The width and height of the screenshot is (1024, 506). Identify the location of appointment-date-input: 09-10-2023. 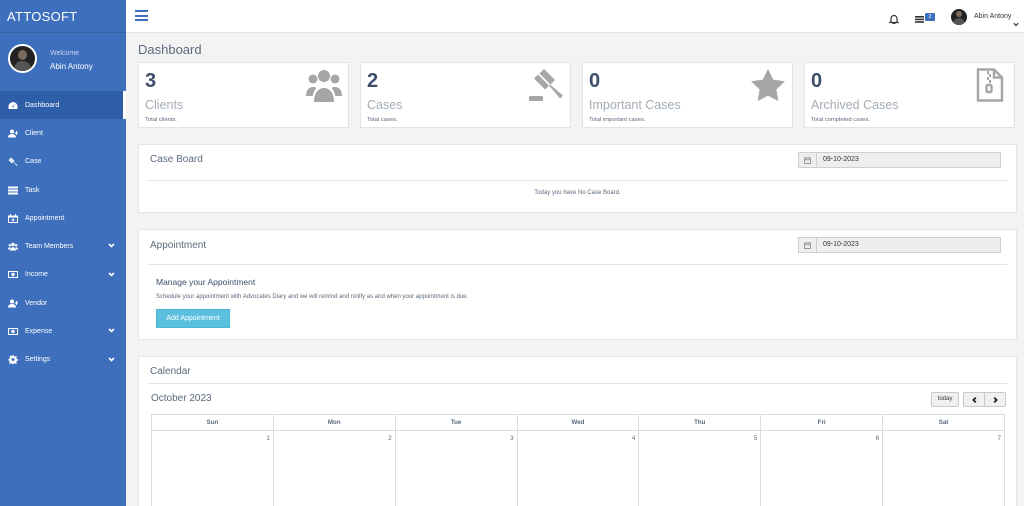
(899, 245).